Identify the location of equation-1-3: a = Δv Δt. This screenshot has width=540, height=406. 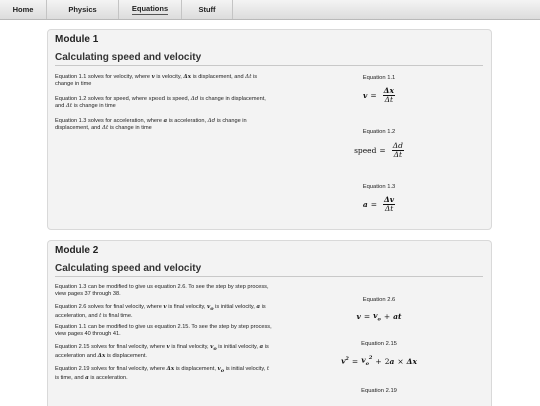
(379, 204).